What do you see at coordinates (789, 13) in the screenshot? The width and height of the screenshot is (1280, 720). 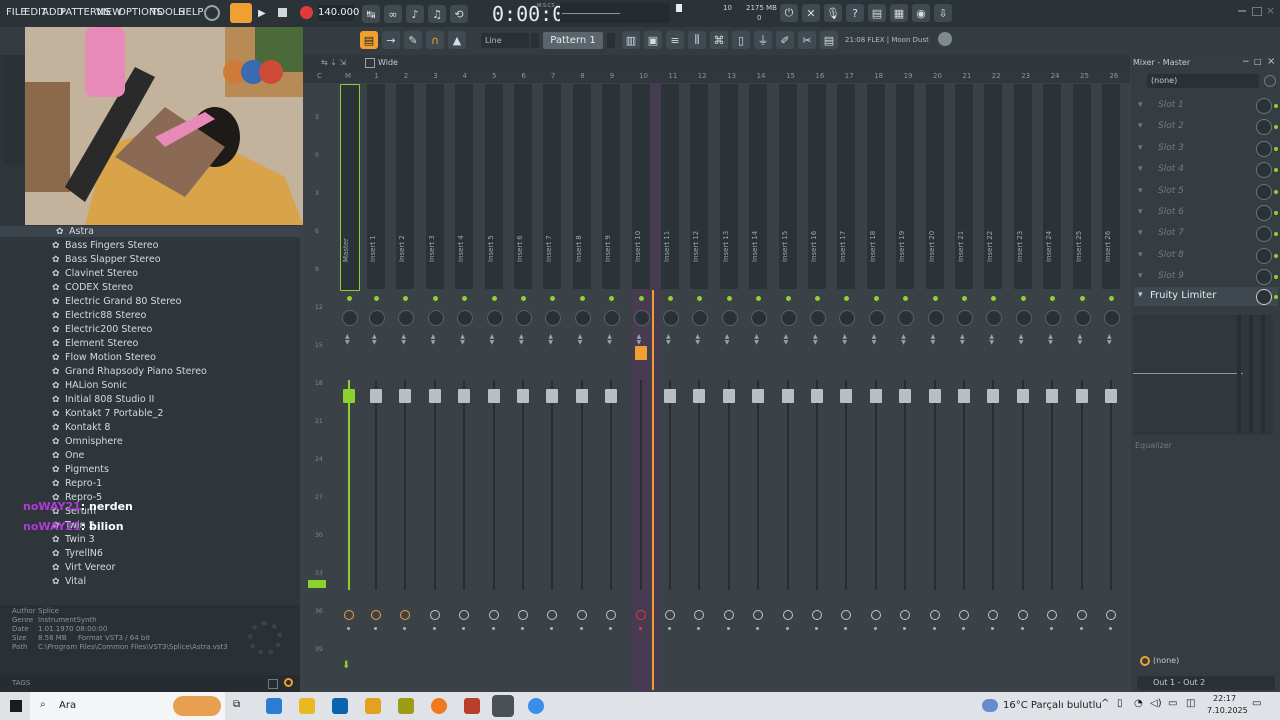 I see `panic-icon: ⏻` at bounding box center [789, 13].